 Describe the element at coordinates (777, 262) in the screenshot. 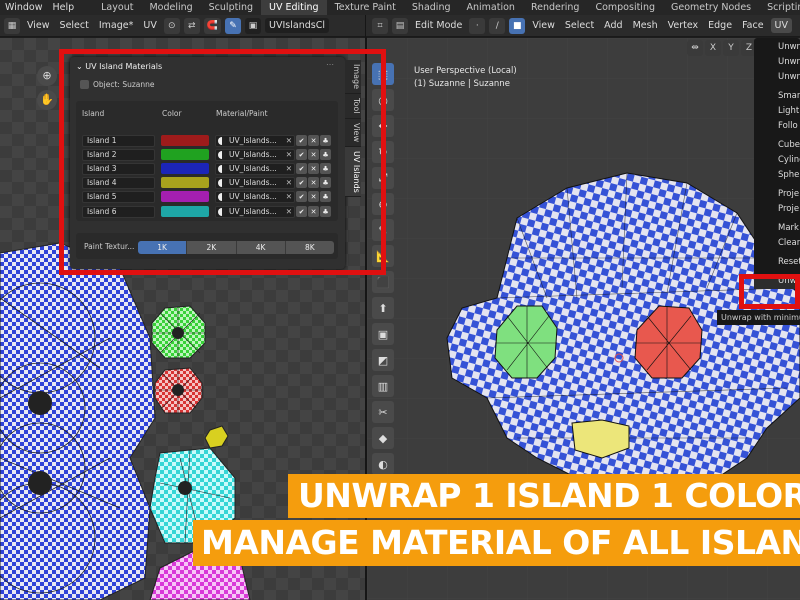

I see `menu-item-reset: Reset` at that location.